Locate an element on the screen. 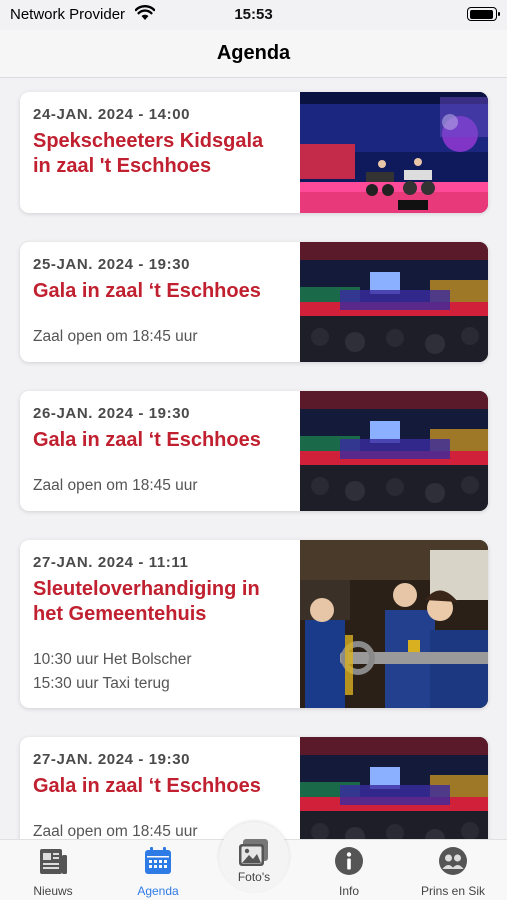 Image resolution: width=507 pixels, height=900 pixels. photos-icon is located at coordinates (253, 852).